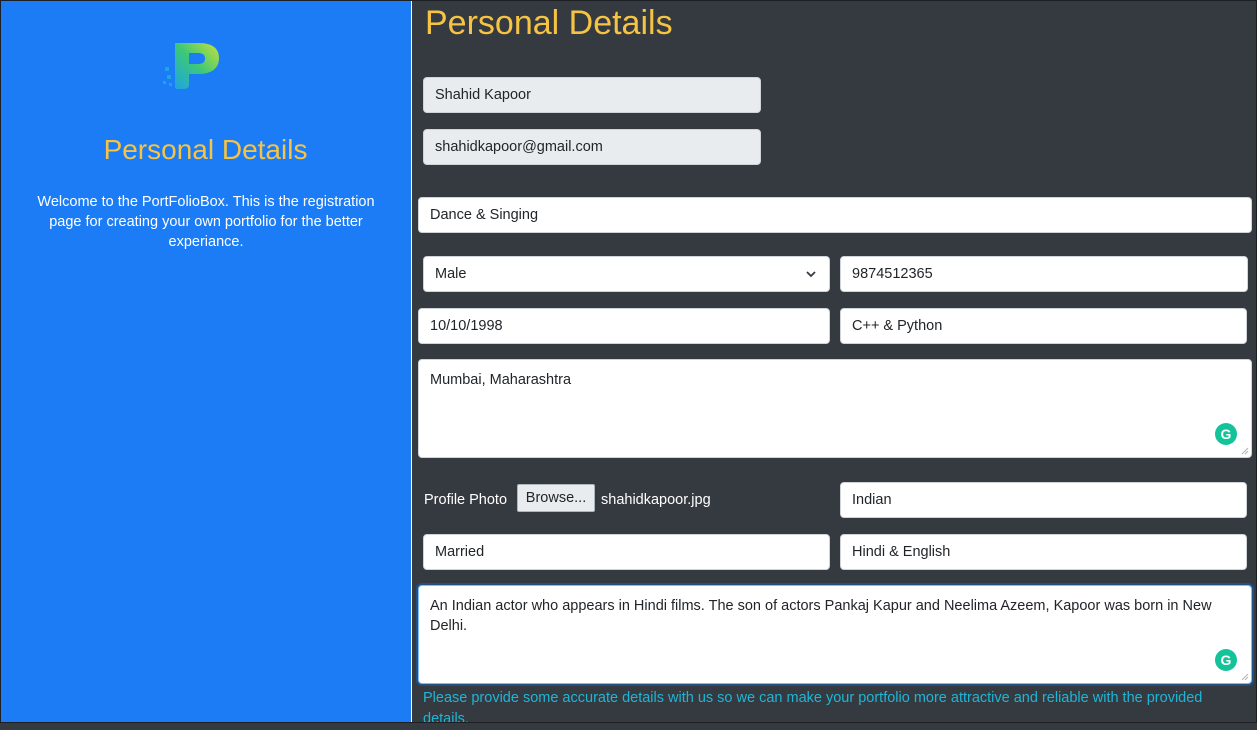  I want to click on email-value: shahidkapoor@gmail.com, so click(519, 147).